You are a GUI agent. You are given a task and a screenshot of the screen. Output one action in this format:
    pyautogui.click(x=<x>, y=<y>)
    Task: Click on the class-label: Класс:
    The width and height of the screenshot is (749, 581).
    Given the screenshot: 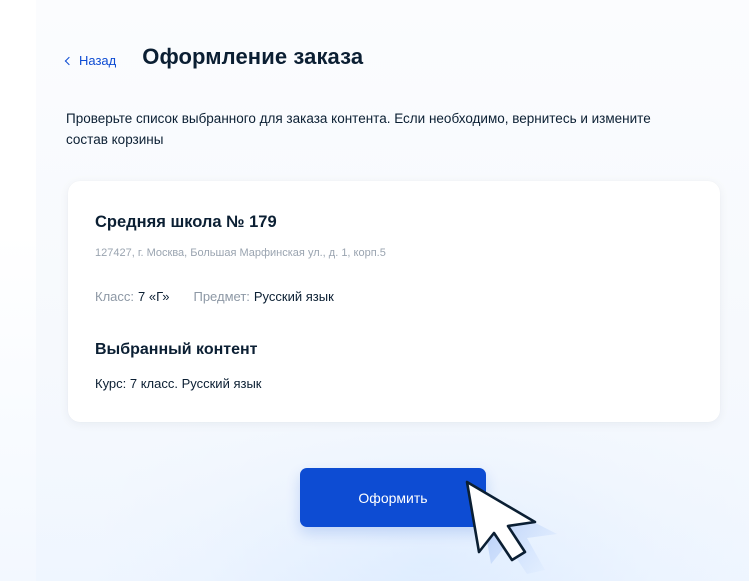 What is the action you would take?
    pyautogui.click(x=114, y=296)
    